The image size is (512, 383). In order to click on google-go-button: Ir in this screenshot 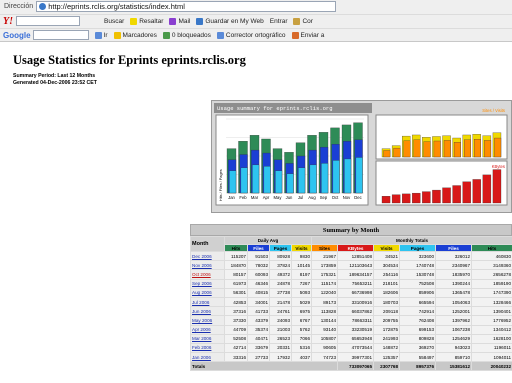, I will do `click(101, 35)`.